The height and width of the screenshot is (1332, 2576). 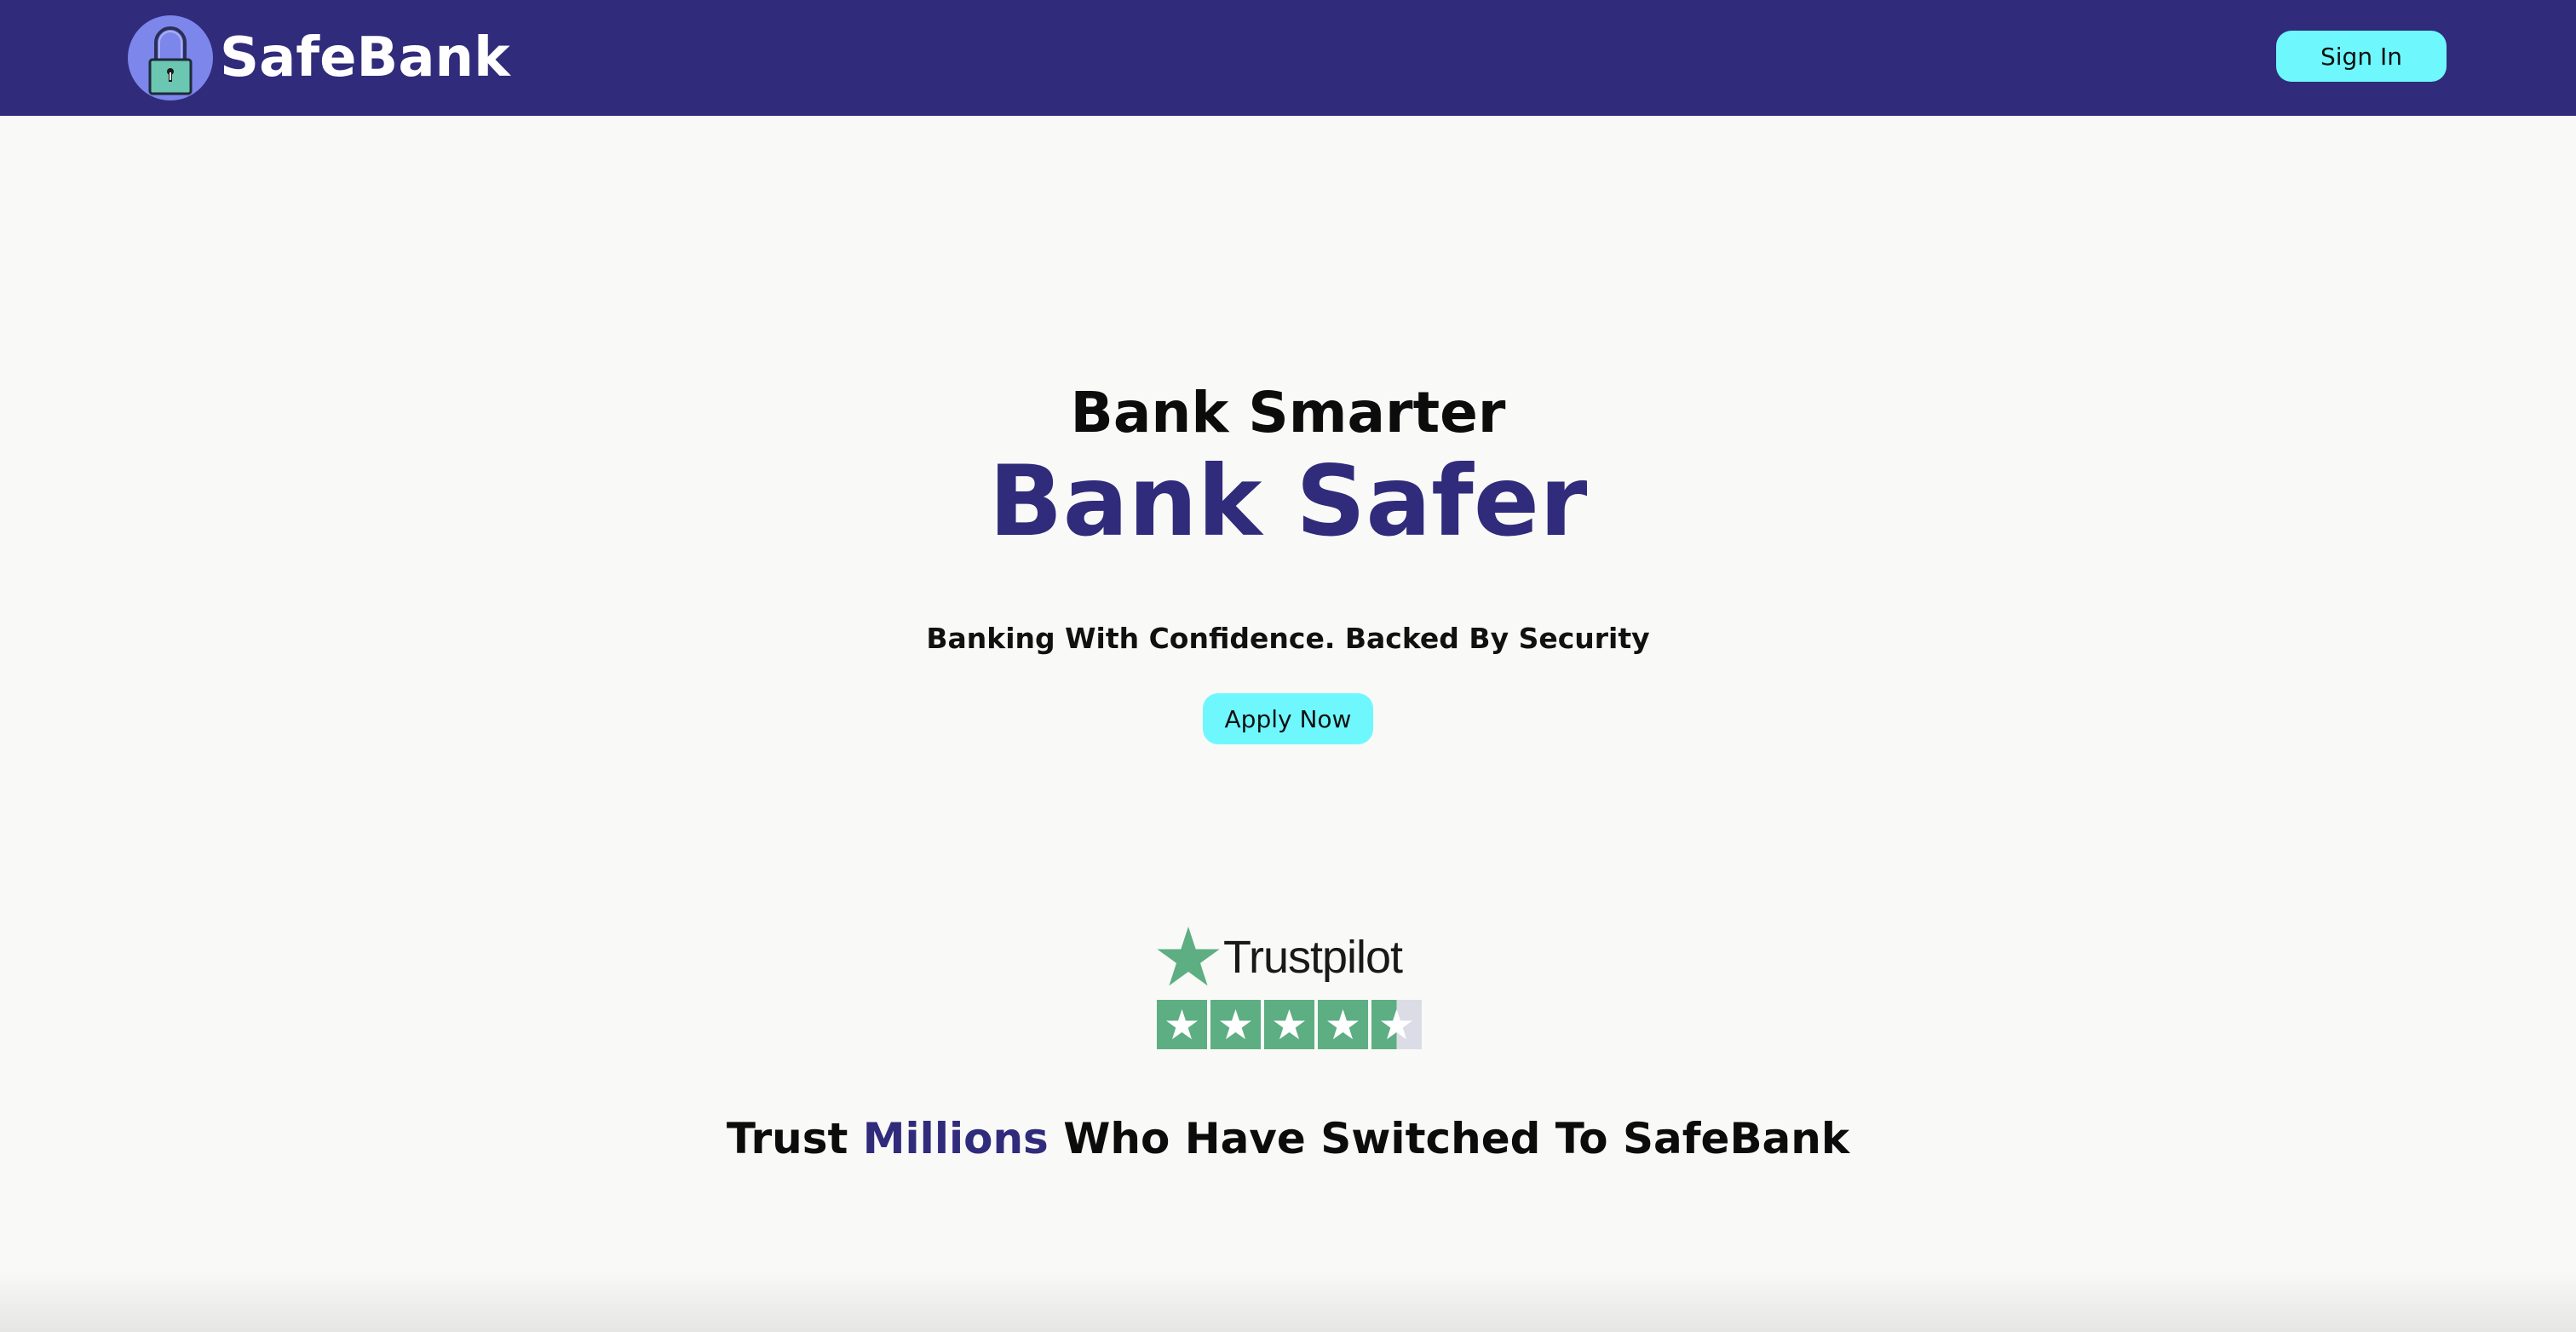 What do you see at coordinates (1449, 1138) in the screenshot?
I see `trust-message-after: Who Have Switched To SafeBank` at bounding box center [1449, 1138].